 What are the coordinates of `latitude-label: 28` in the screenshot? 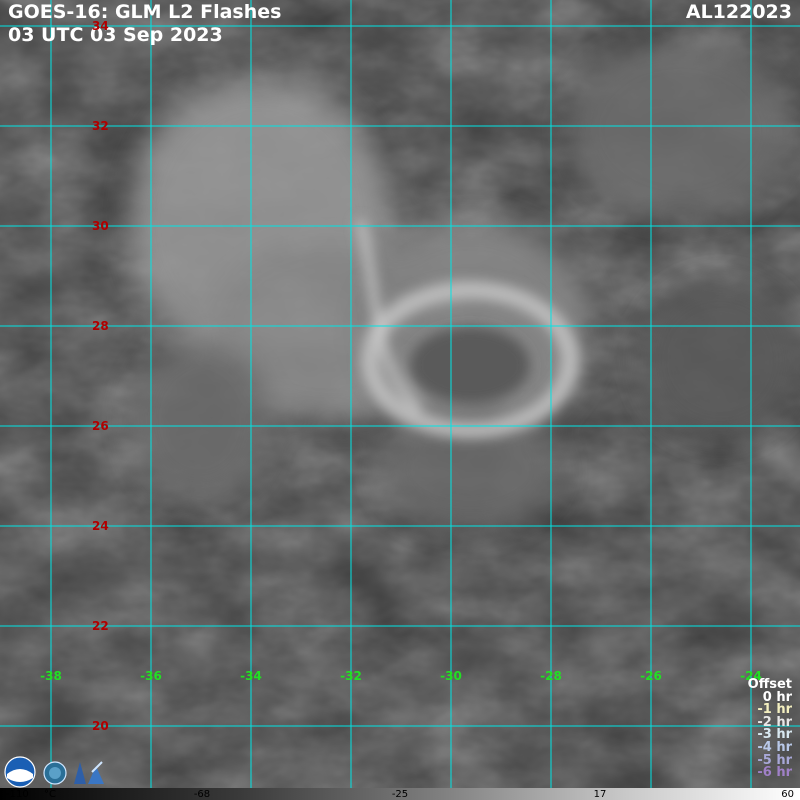 It's located at (100, 326).